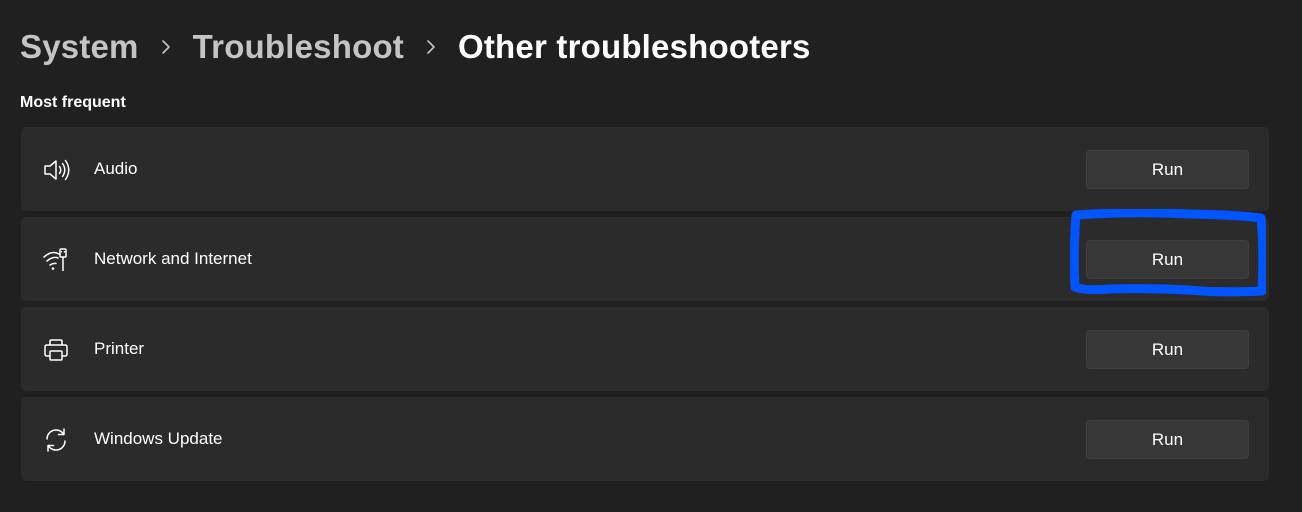 This screenshot has width=1302, height=512. I want to click on page-title: Other troubleshooters, so click(634, 46).